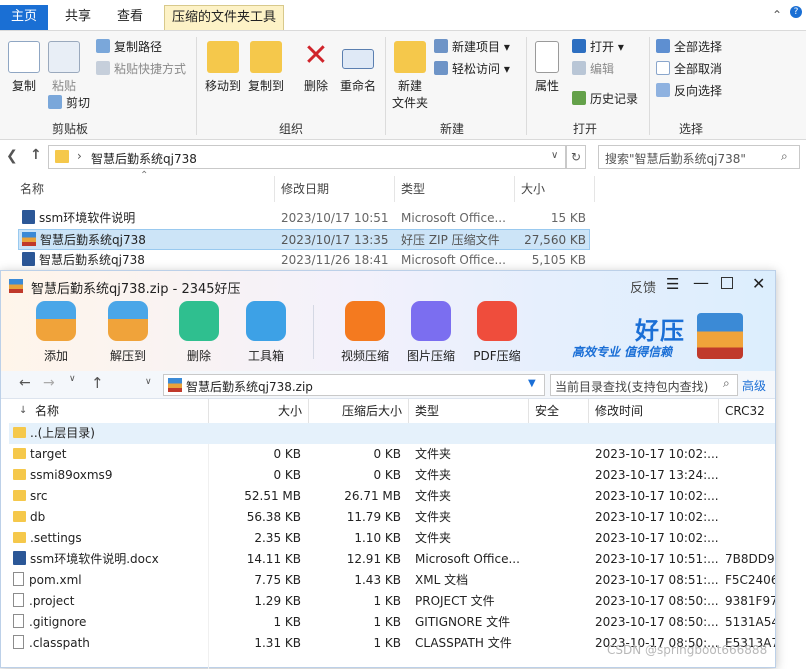 This screenshot has width=806, height=669. What do you see at coordinates (431, 332) in the screenshot?
I see `image-compress-button: 图片压缩` at bounding box center [431, 332].